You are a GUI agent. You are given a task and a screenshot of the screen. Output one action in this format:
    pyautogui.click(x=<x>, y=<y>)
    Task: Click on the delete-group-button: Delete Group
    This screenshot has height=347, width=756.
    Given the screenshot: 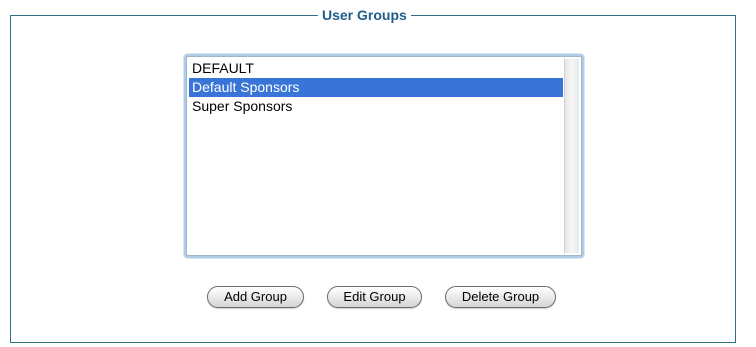 What is the action you would take?
    pyautogui.click(x=500, y=297)
    